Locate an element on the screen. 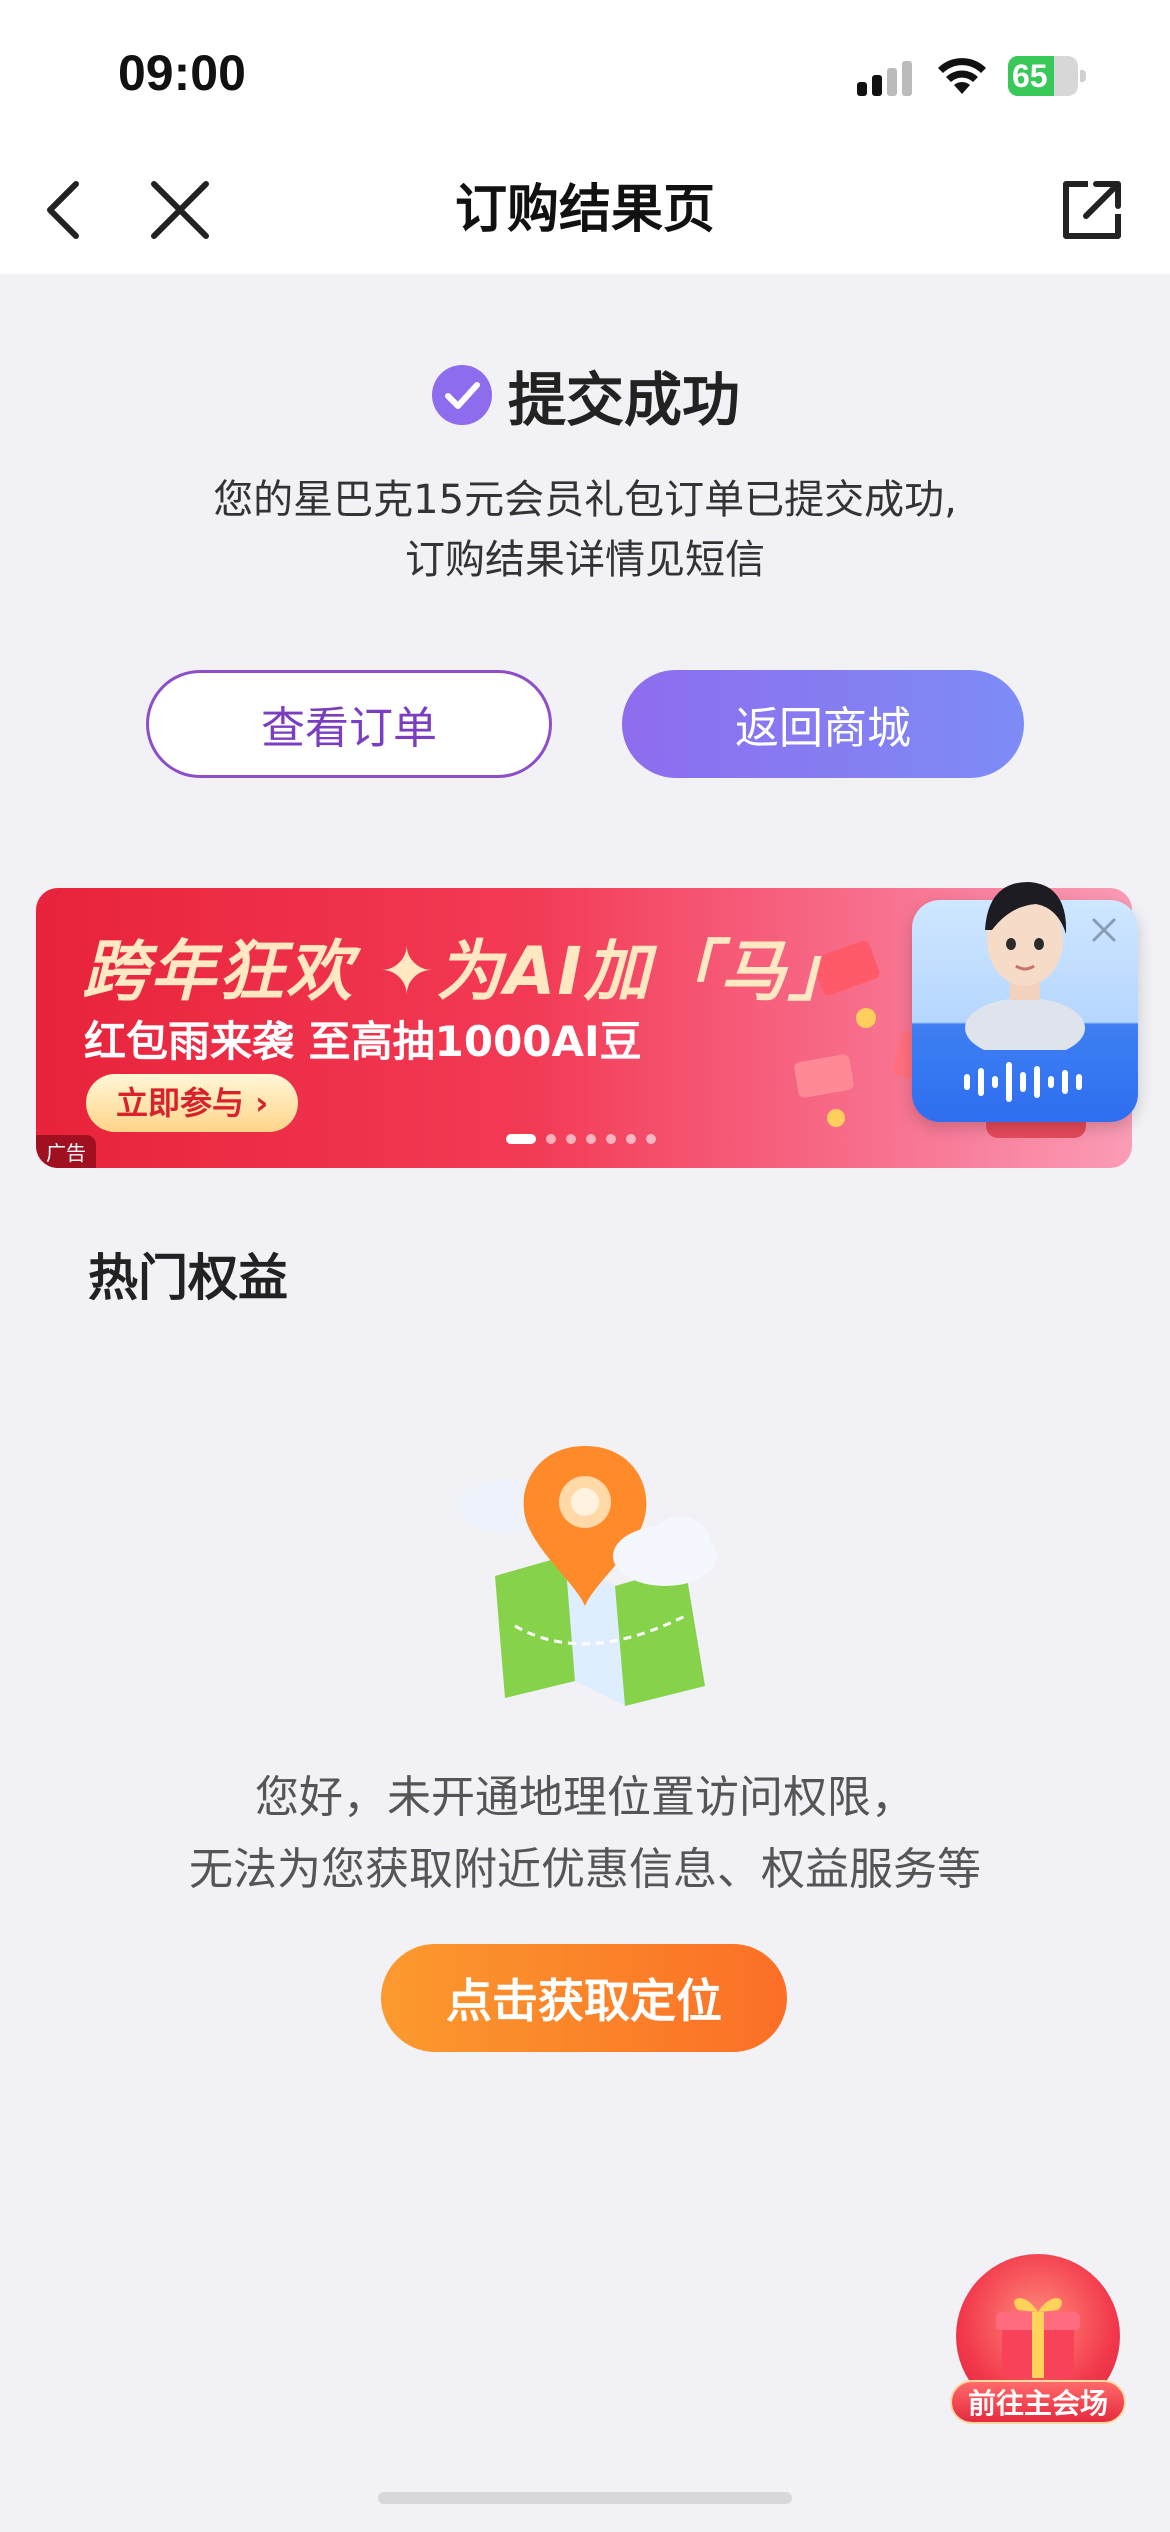  battery-indicator: 65 is located at coordinates (1047, 76).